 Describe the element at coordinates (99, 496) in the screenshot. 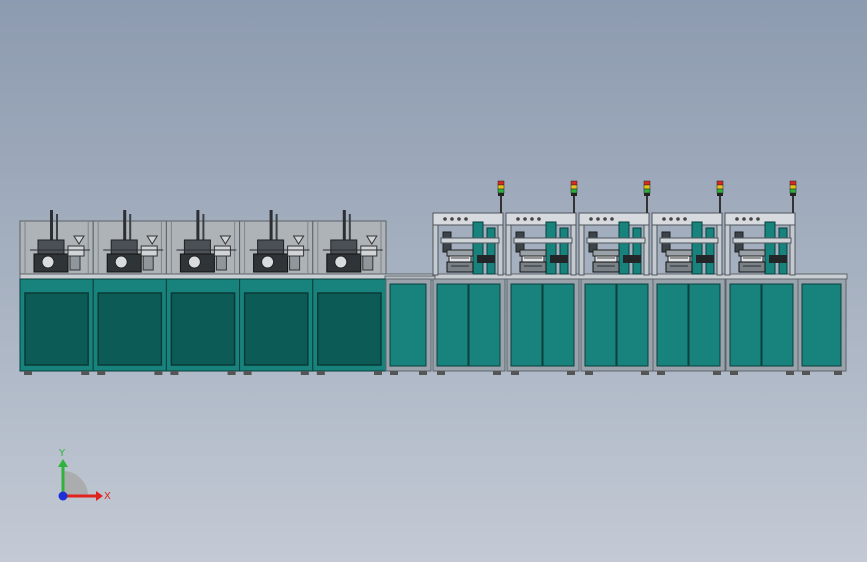

I see `triad-x-arrowhead` at that location.